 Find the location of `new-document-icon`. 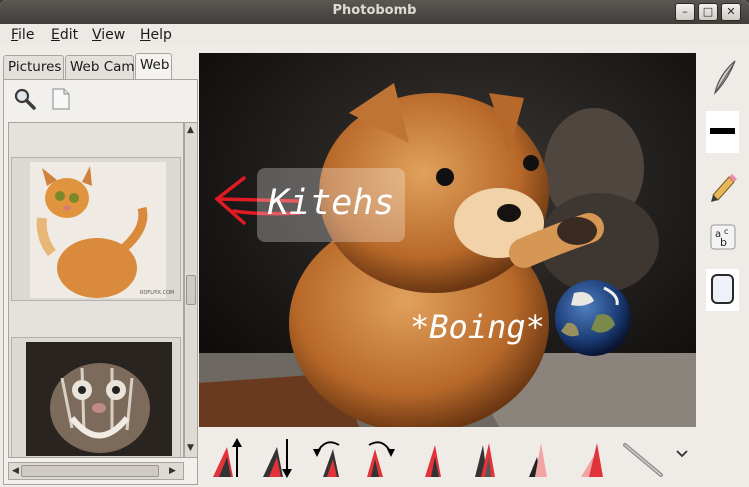

new-document-icon is located at coordinates (61, 99).